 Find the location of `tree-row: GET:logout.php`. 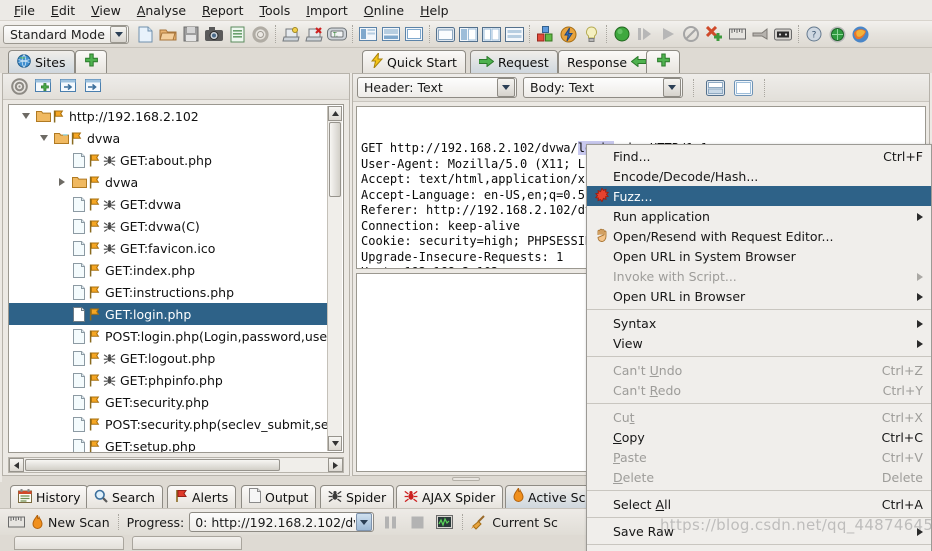

tree-row: GET:logout.php is located at coordinates (168, 358).